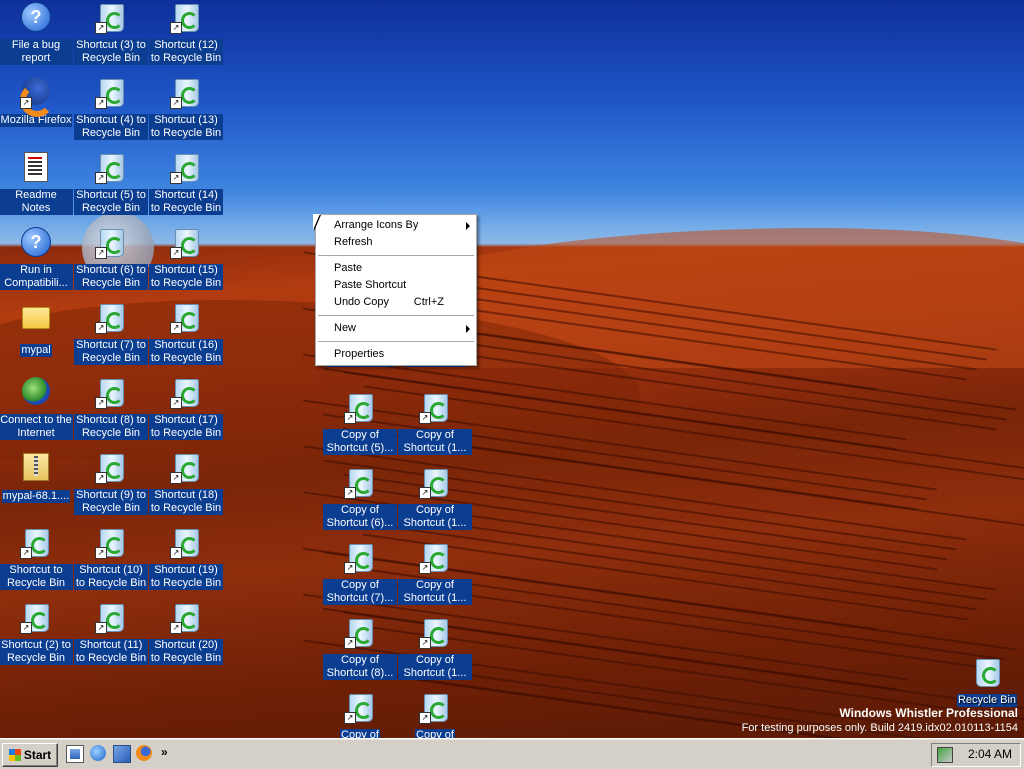 The height and width of the screenshot is (769, 1024). Describe the element at coordinates (37, 97) in the screenshot. I see `firefox-icon: ↗` at that location.